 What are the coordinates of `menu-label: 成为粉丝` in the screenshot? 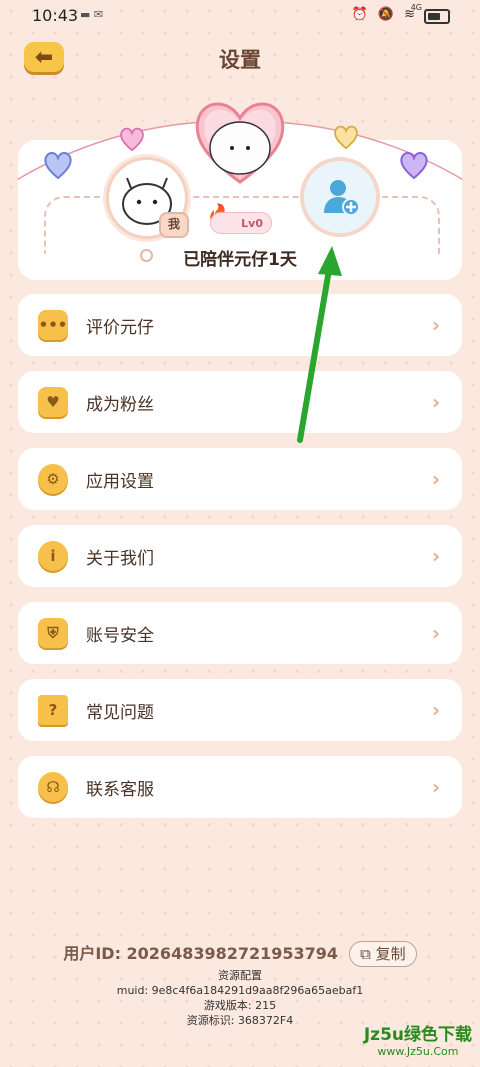 It's located at (120, 404).